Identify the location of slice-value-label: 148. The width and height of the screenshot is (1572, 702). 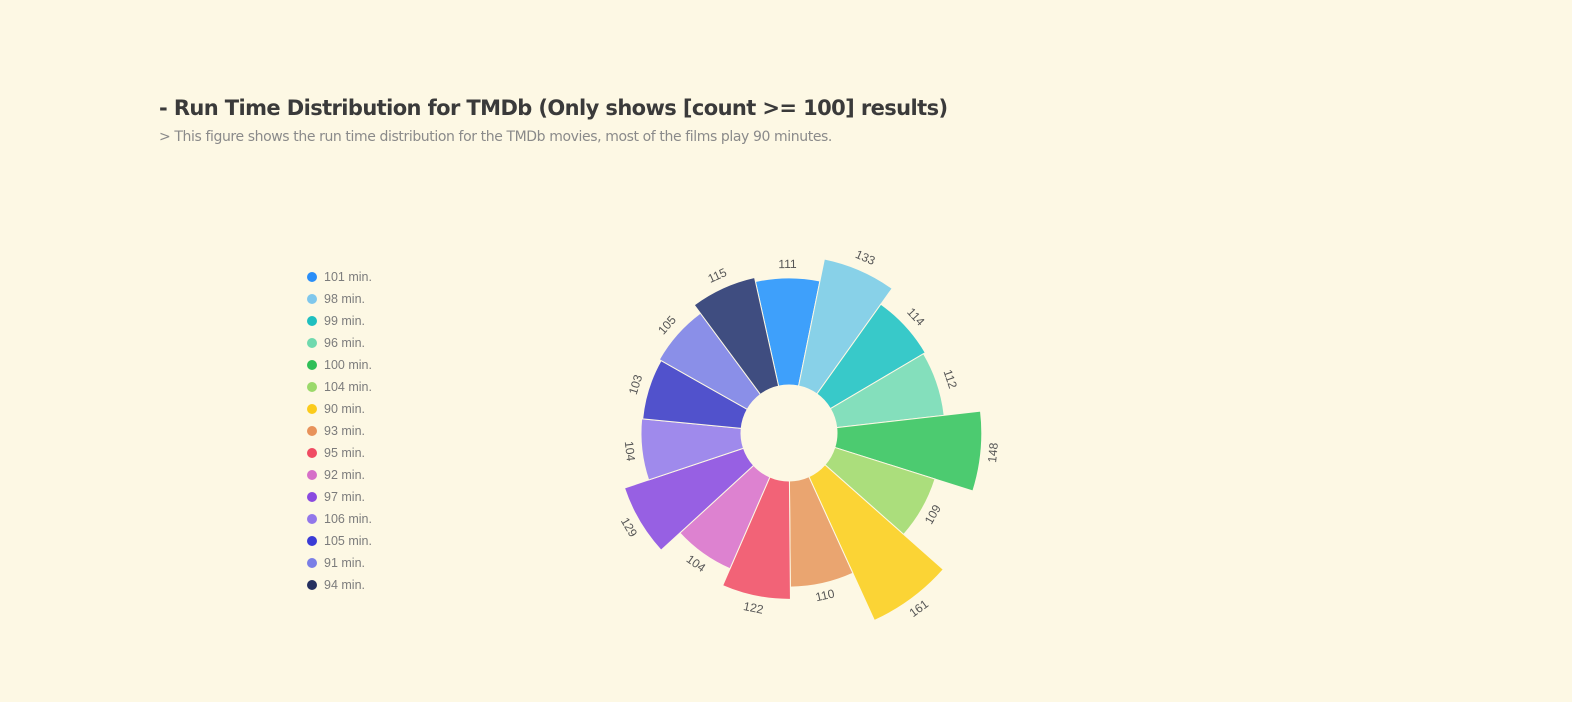
(993, 453).